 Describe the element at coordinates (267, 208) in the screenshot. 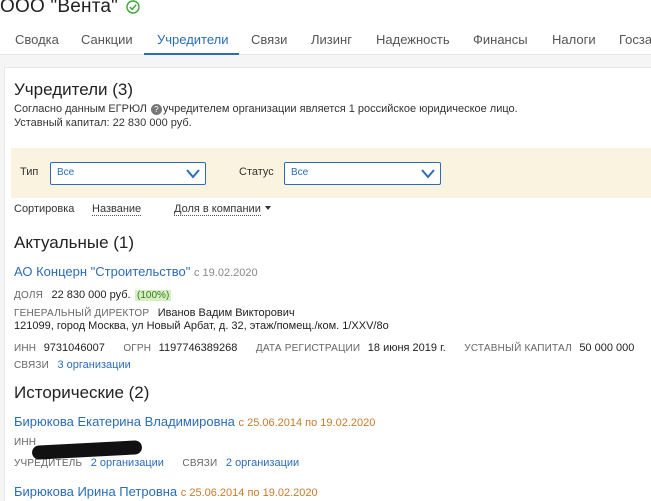

I see `caret-down-icon` at that location.